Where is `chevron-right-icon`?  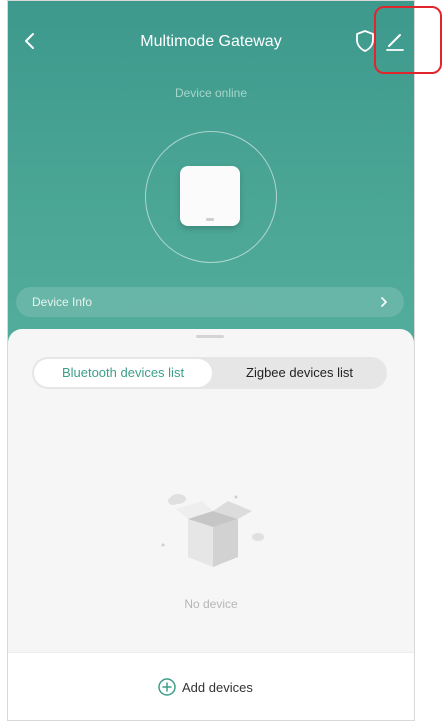
chevron-right-icon is located at coordinates (384, 302).